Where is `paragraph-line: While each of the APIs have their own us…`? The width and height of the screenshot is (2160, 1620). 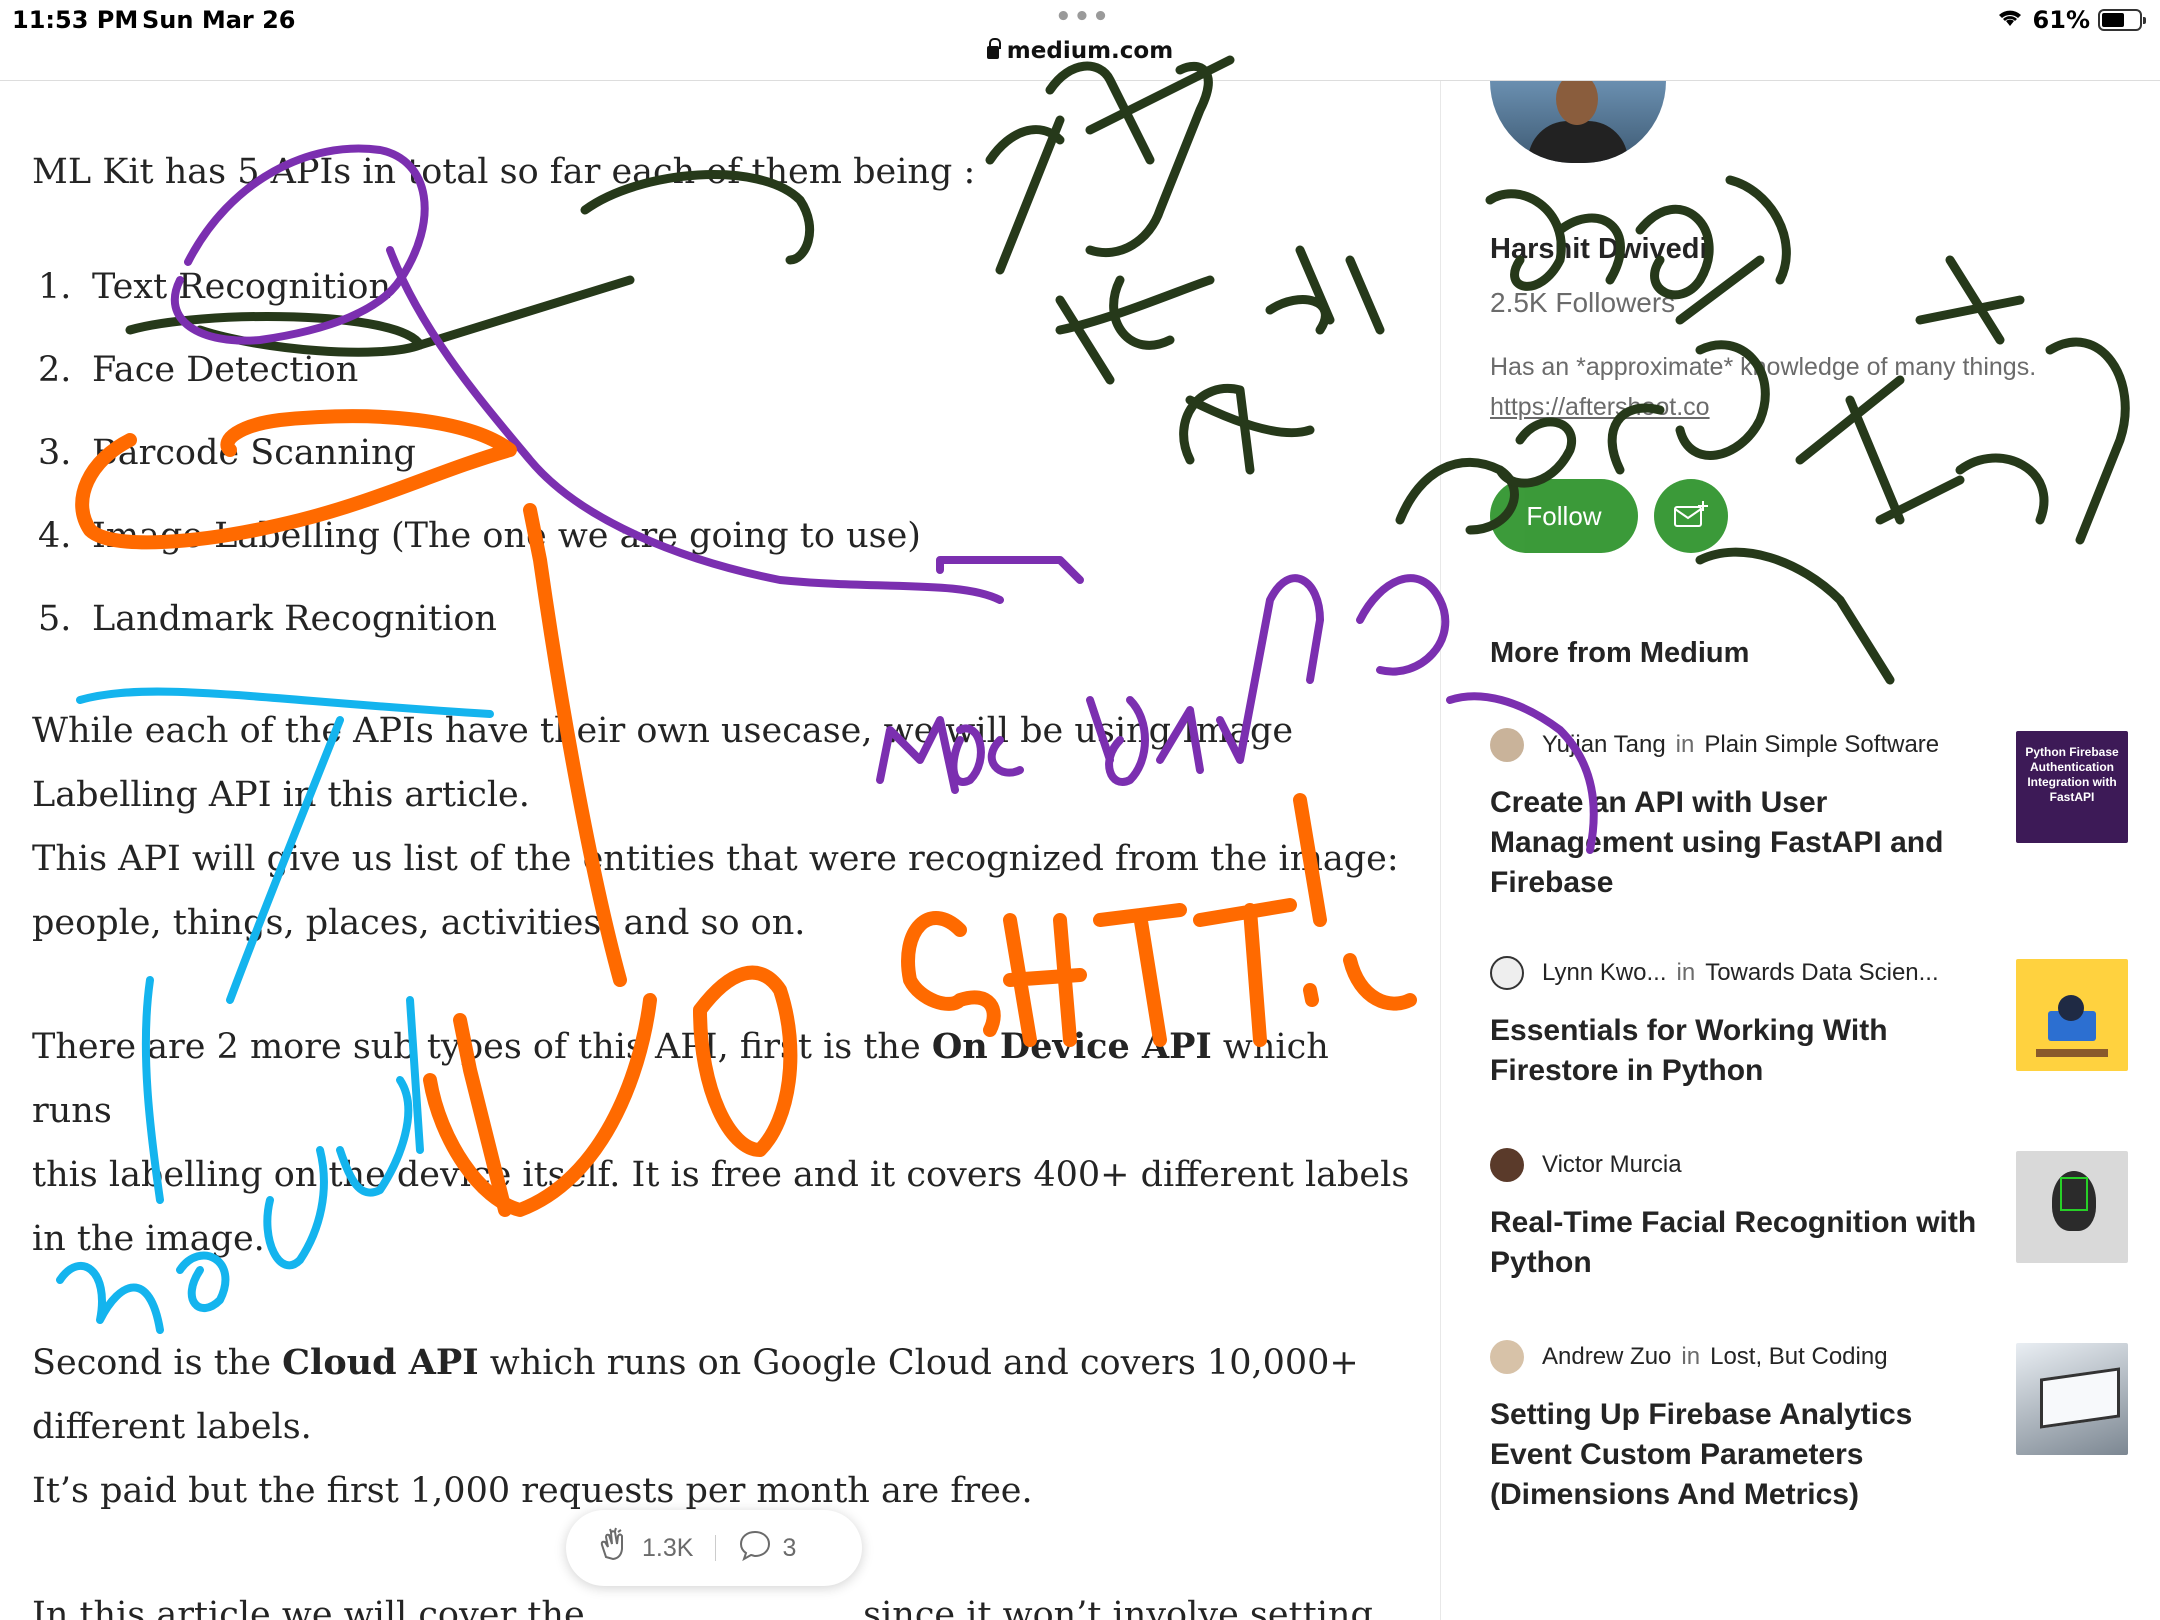
paragraph-line: While each of the APIs have their own us… is located at coordinates (663, 731).